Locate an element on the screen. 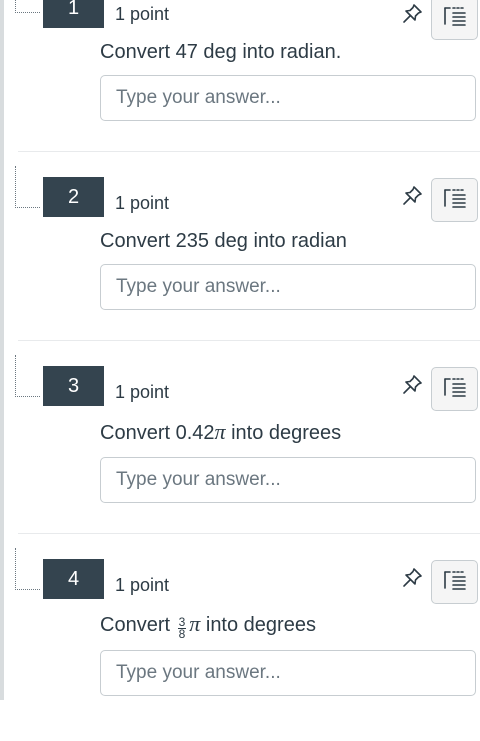  question-number-badge: 1 is located at coordinates (73, 14).